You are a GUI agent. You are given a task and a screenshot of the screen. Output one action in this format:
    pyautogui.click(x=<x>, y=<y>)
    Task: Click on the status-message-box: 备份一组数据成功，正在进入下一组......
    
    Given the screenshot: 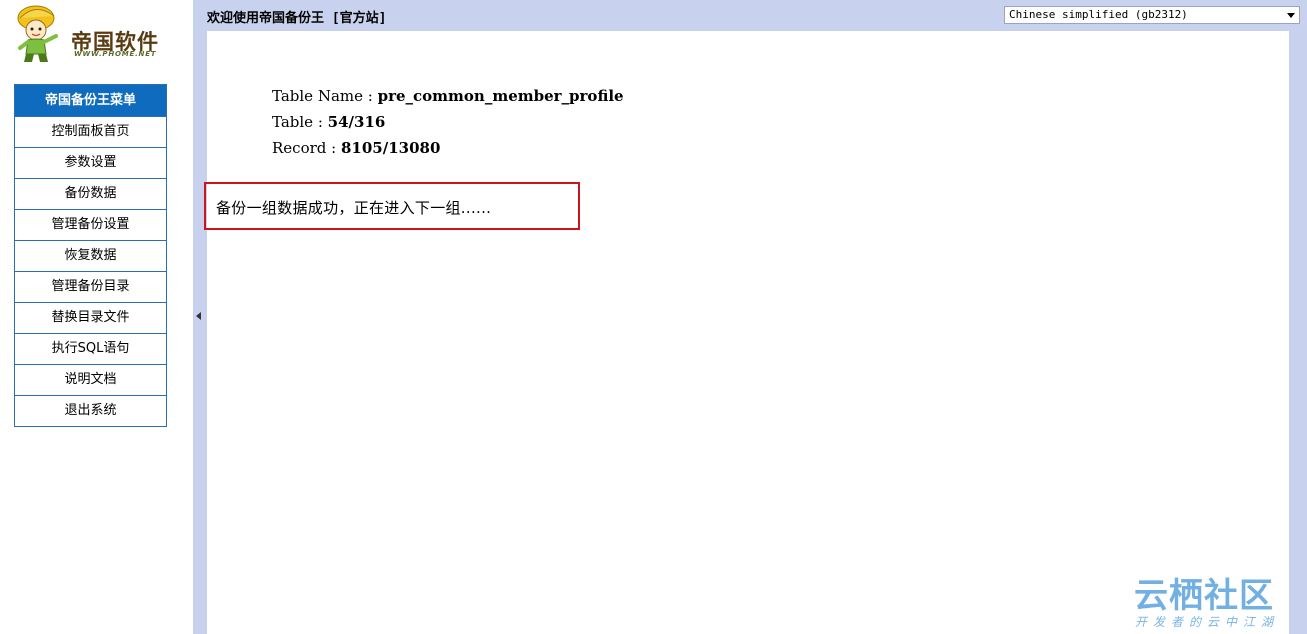 What is the action you would take?
    pyautogui.click(x=392, y=206)
    